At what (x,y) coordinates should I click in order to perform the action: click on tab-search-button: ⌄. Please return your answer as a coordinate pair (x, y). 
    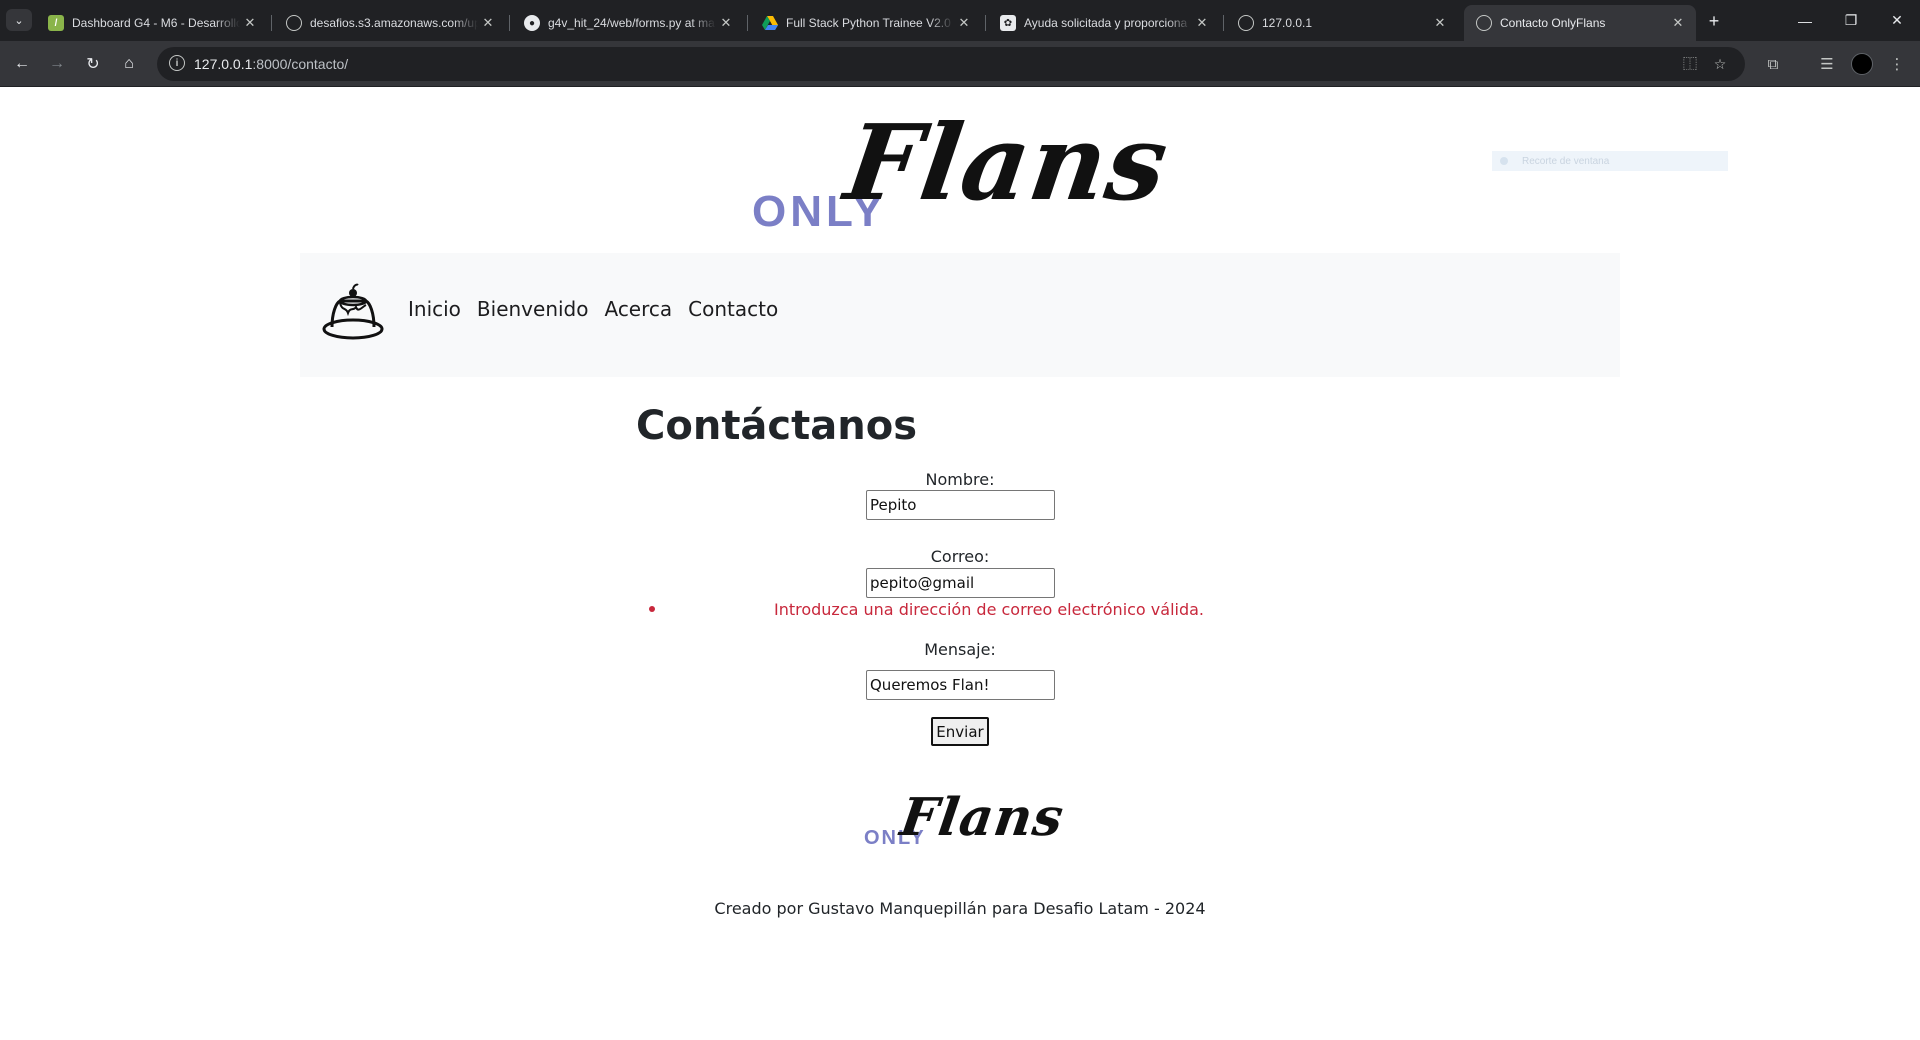
    Looking at the image, I should click on (19, 20).